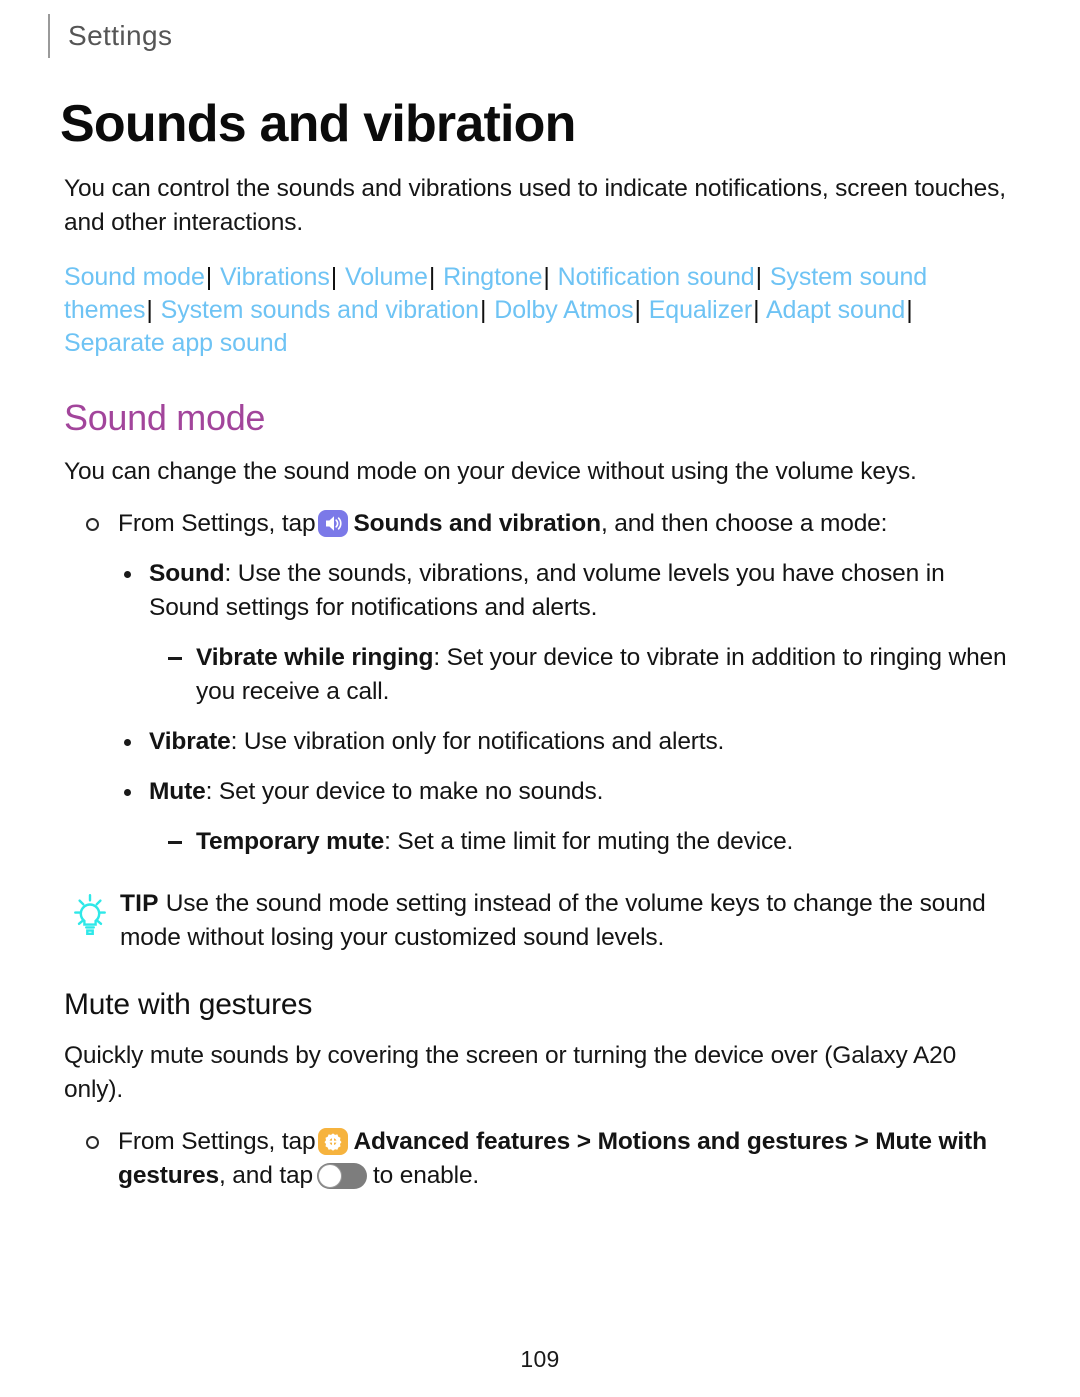  What do you see at coordinates (492, 277) in the screenshot?
I see `link-ringtone: Ringtone` at bounding box center [492, 277].